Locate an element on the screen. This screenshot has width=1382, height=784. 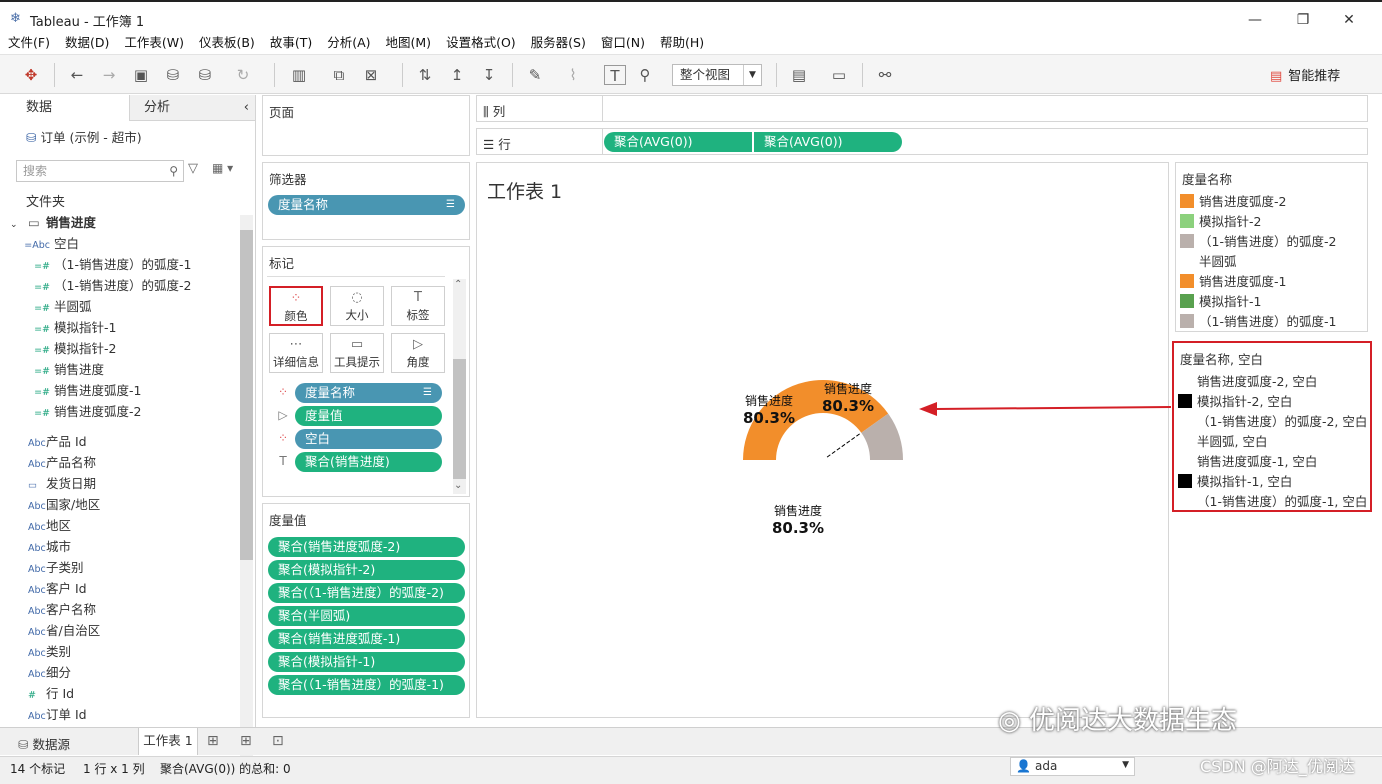
measure-value-pill: 聚合(销售进度弧度-2) is located at coordinates (366, 547).